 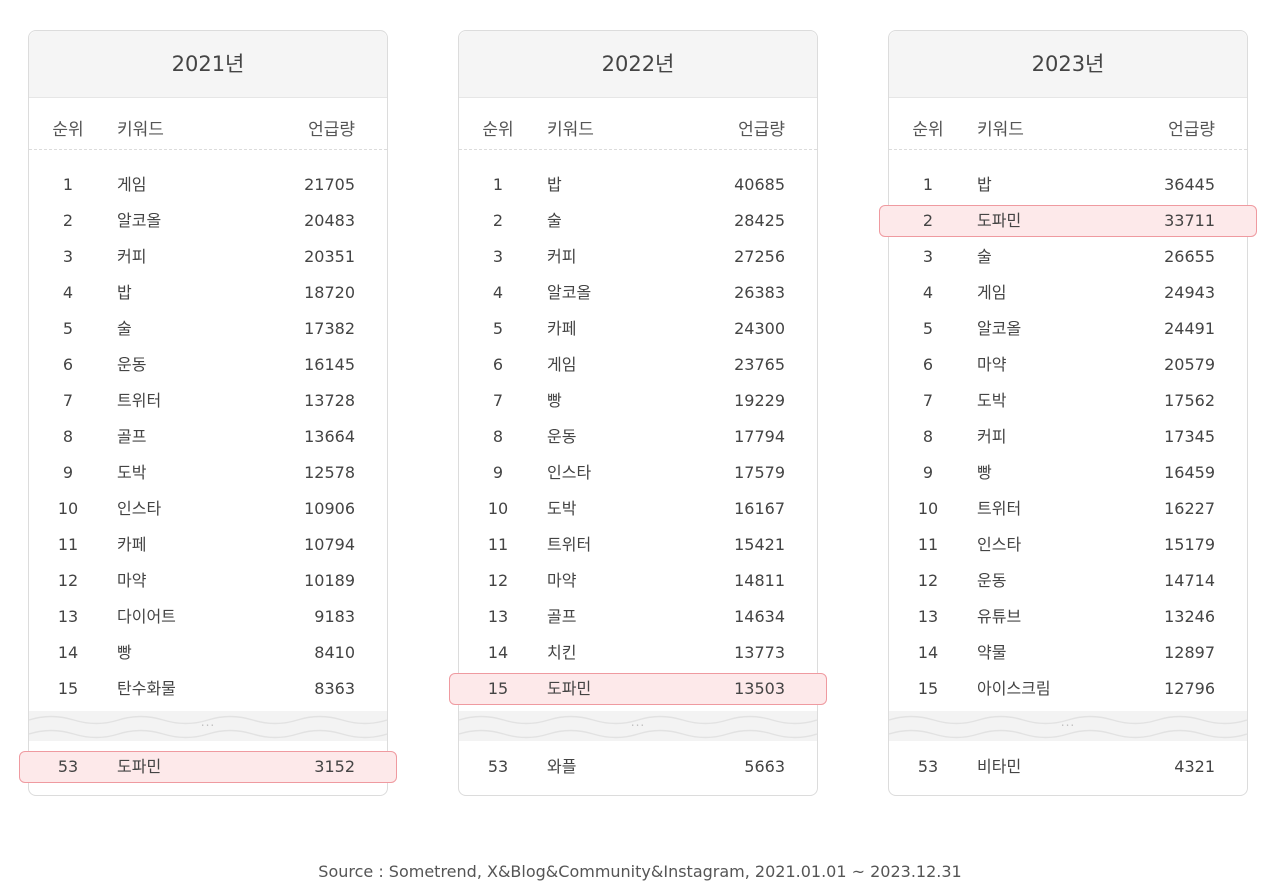 What do you see at coordinates (208, 257) in the screenshot?
I see `table-row: 3 커피 20351` at bounding box center [208, 257].